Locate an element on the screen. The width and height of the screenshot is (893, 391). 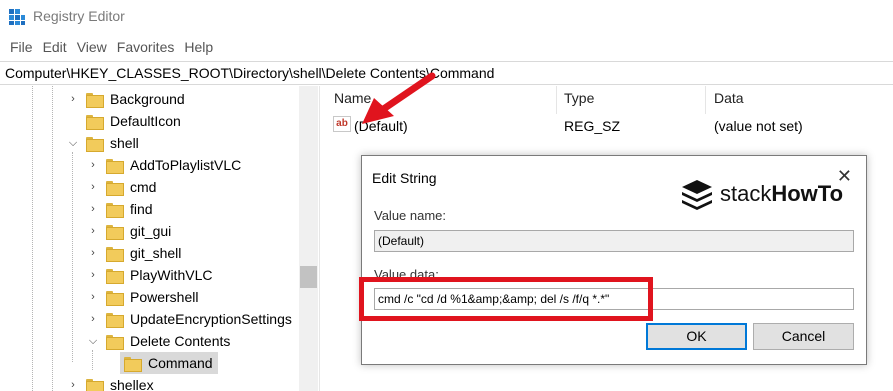
stack-logo-icon is located at coordinates (697, 195).